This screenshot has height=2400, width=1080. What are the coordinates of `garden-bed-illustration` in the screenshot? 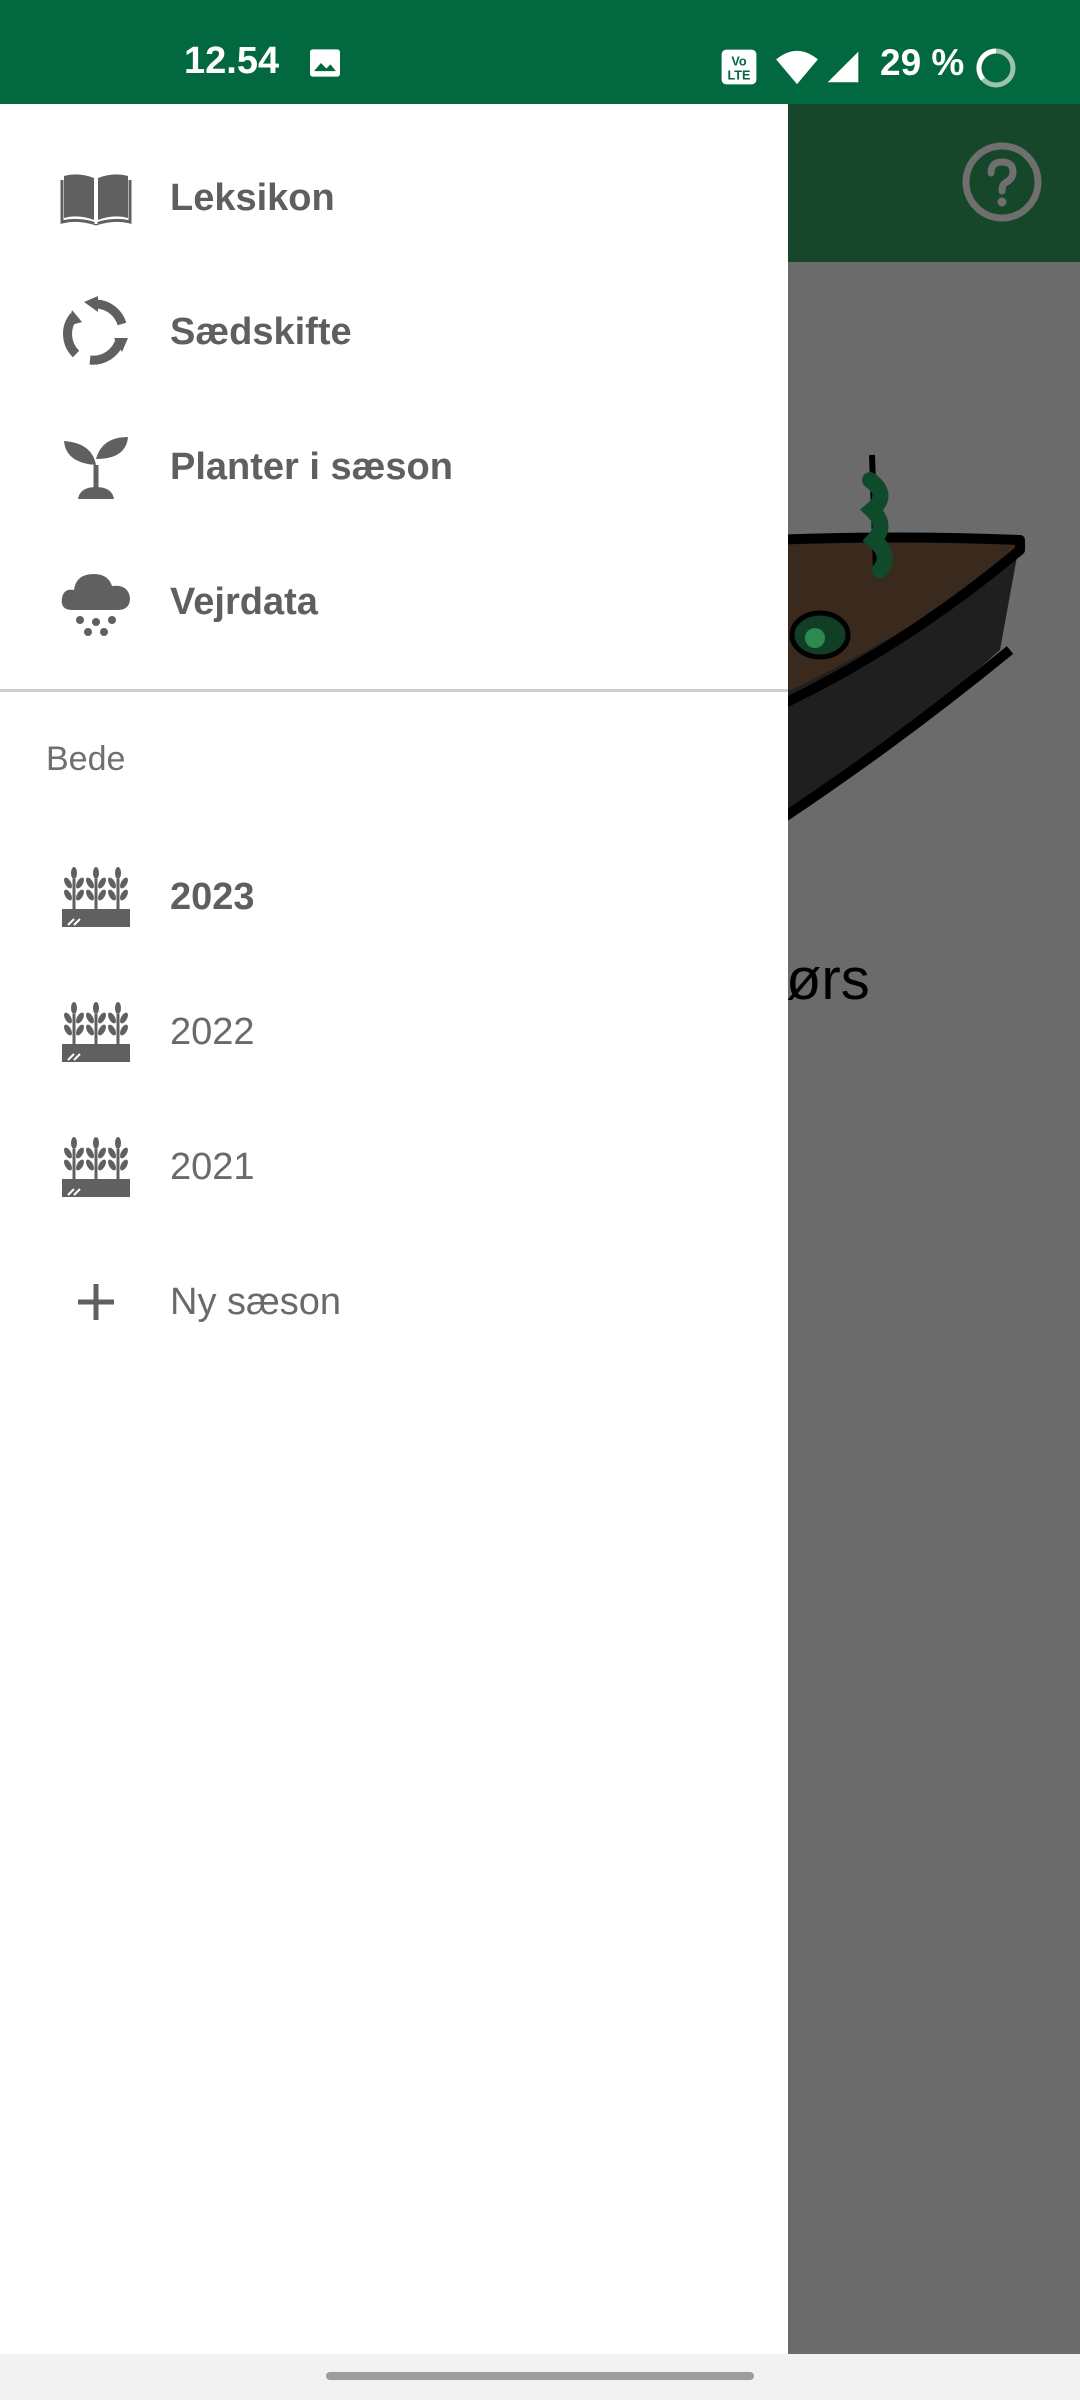 It's located at (902, 639).